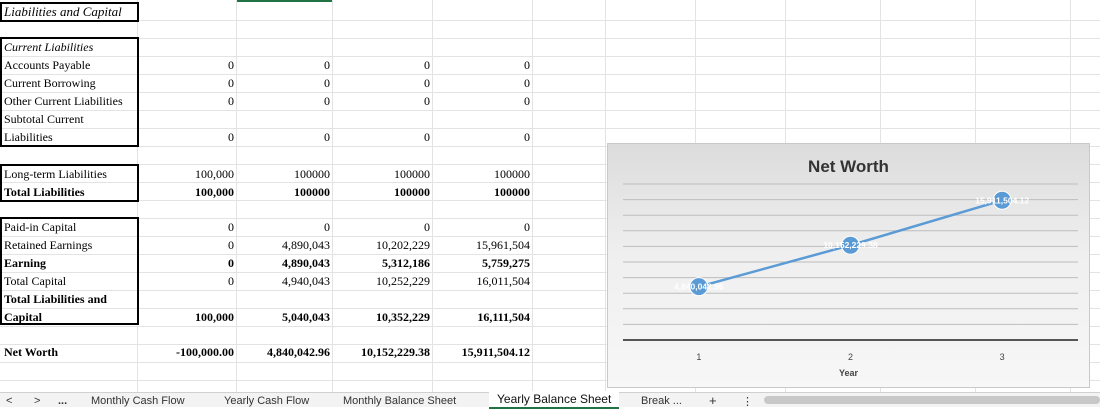  I want to click on total-liab-capital-label: Capital, so click(23, 317).